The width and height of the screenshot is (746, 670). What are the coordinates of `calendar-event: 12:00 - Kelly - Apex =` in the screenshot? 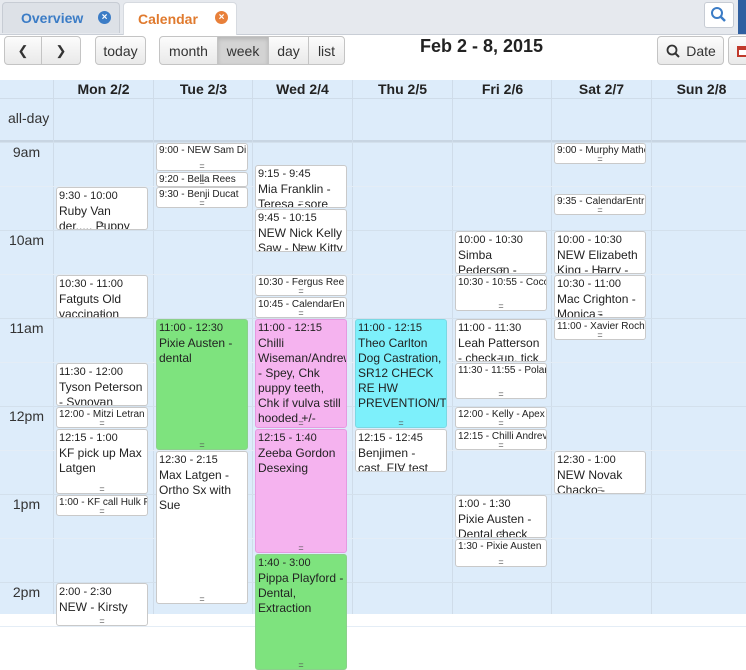 It's located at (501, 417).